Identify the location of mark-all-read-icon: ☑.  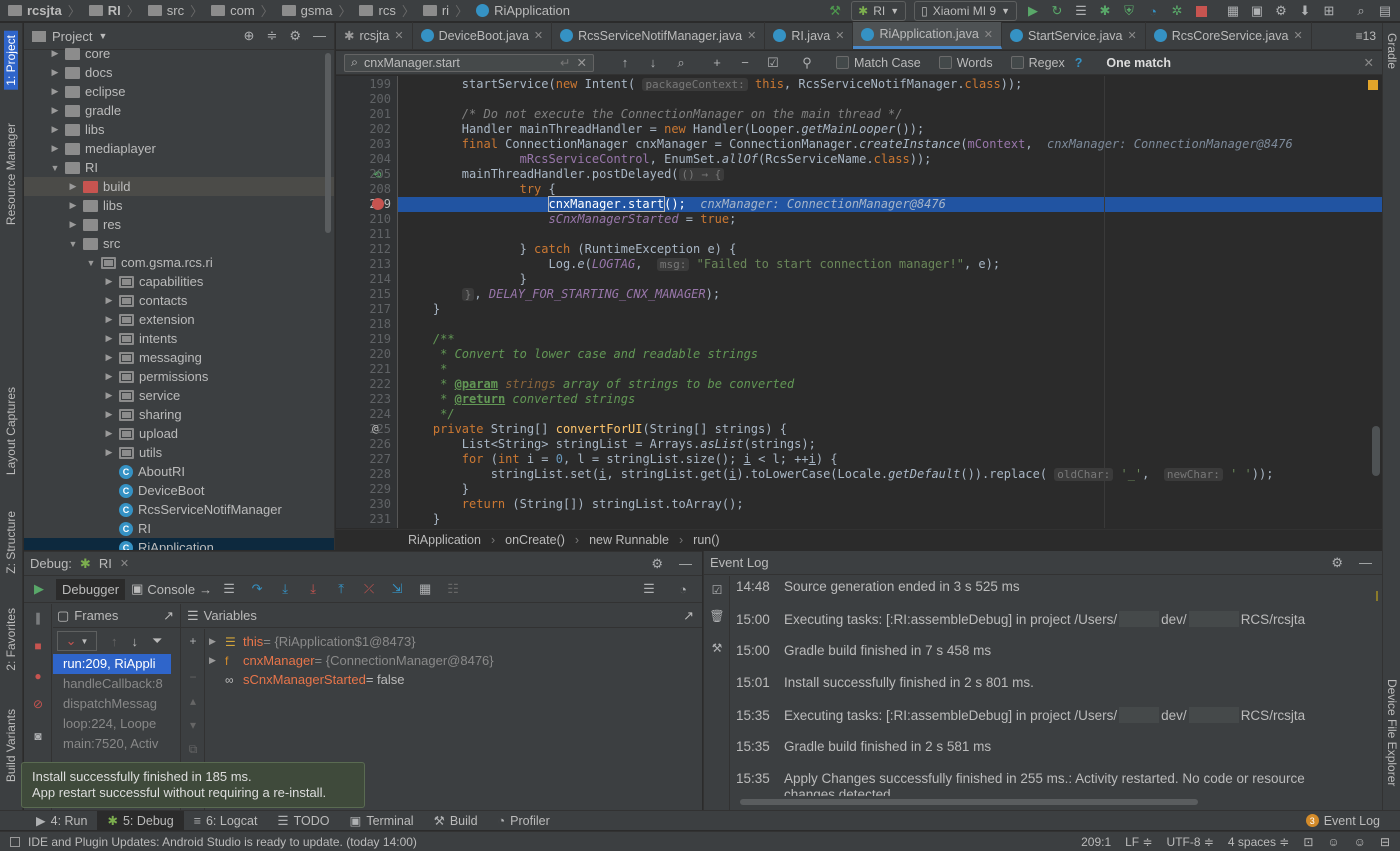
(717, 590).